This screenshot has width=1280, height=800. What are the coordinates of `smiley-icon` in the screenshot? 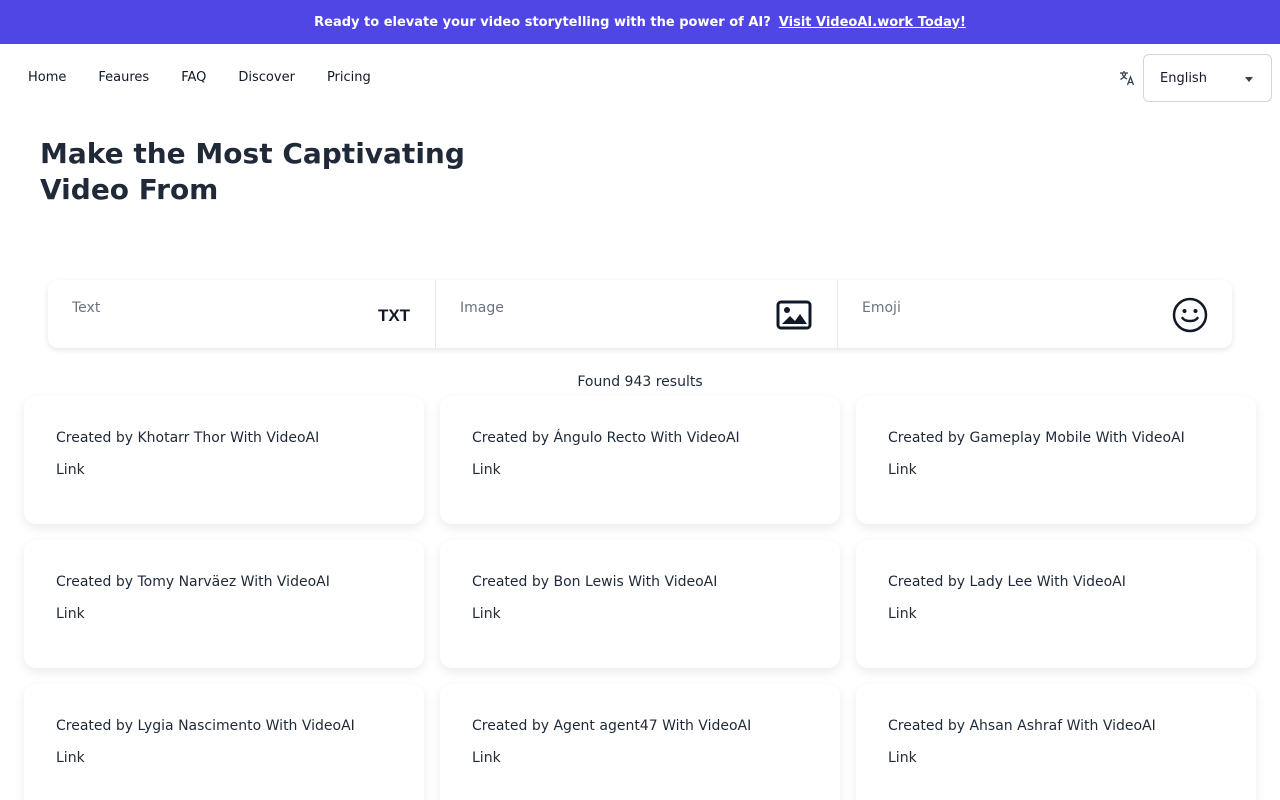 It's located at (1190, 315).